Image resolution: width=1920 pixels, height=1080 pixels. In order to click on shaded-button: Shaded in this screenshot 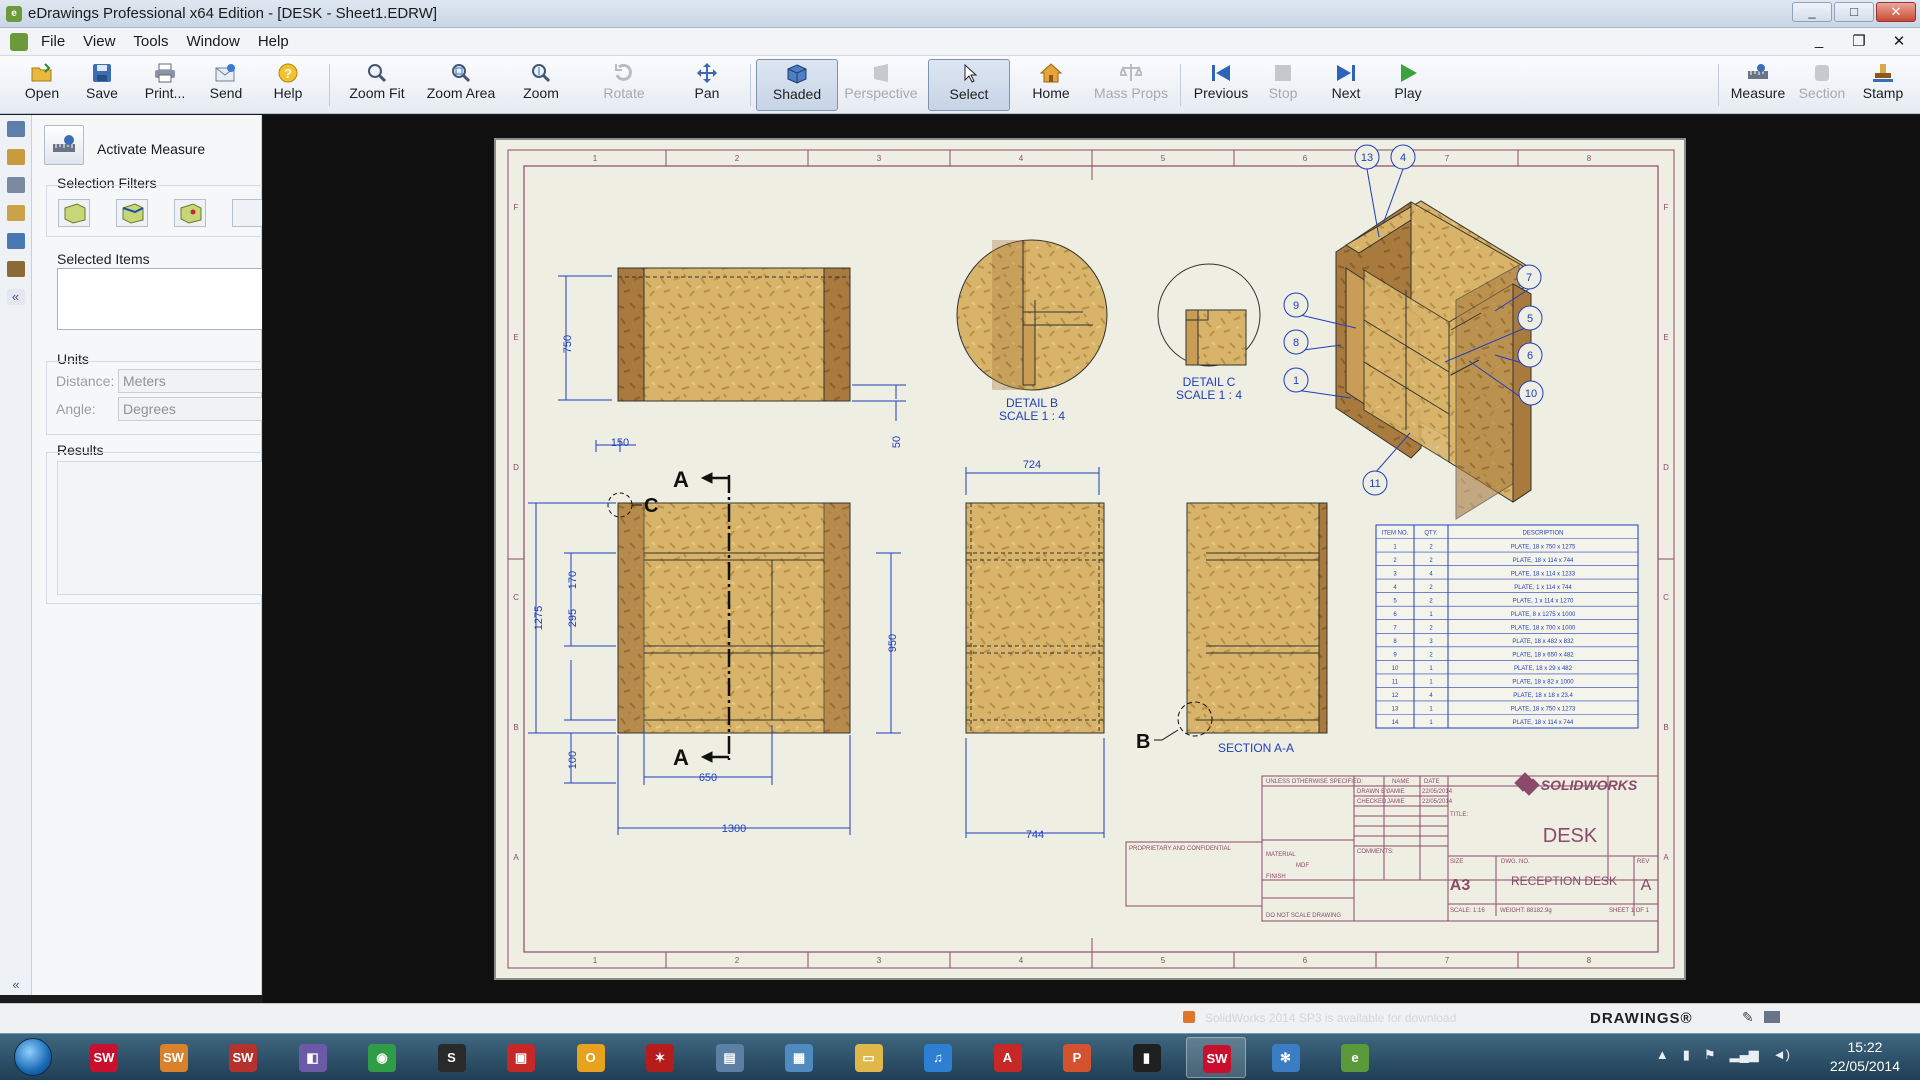, I will do `click(797, 85)`.